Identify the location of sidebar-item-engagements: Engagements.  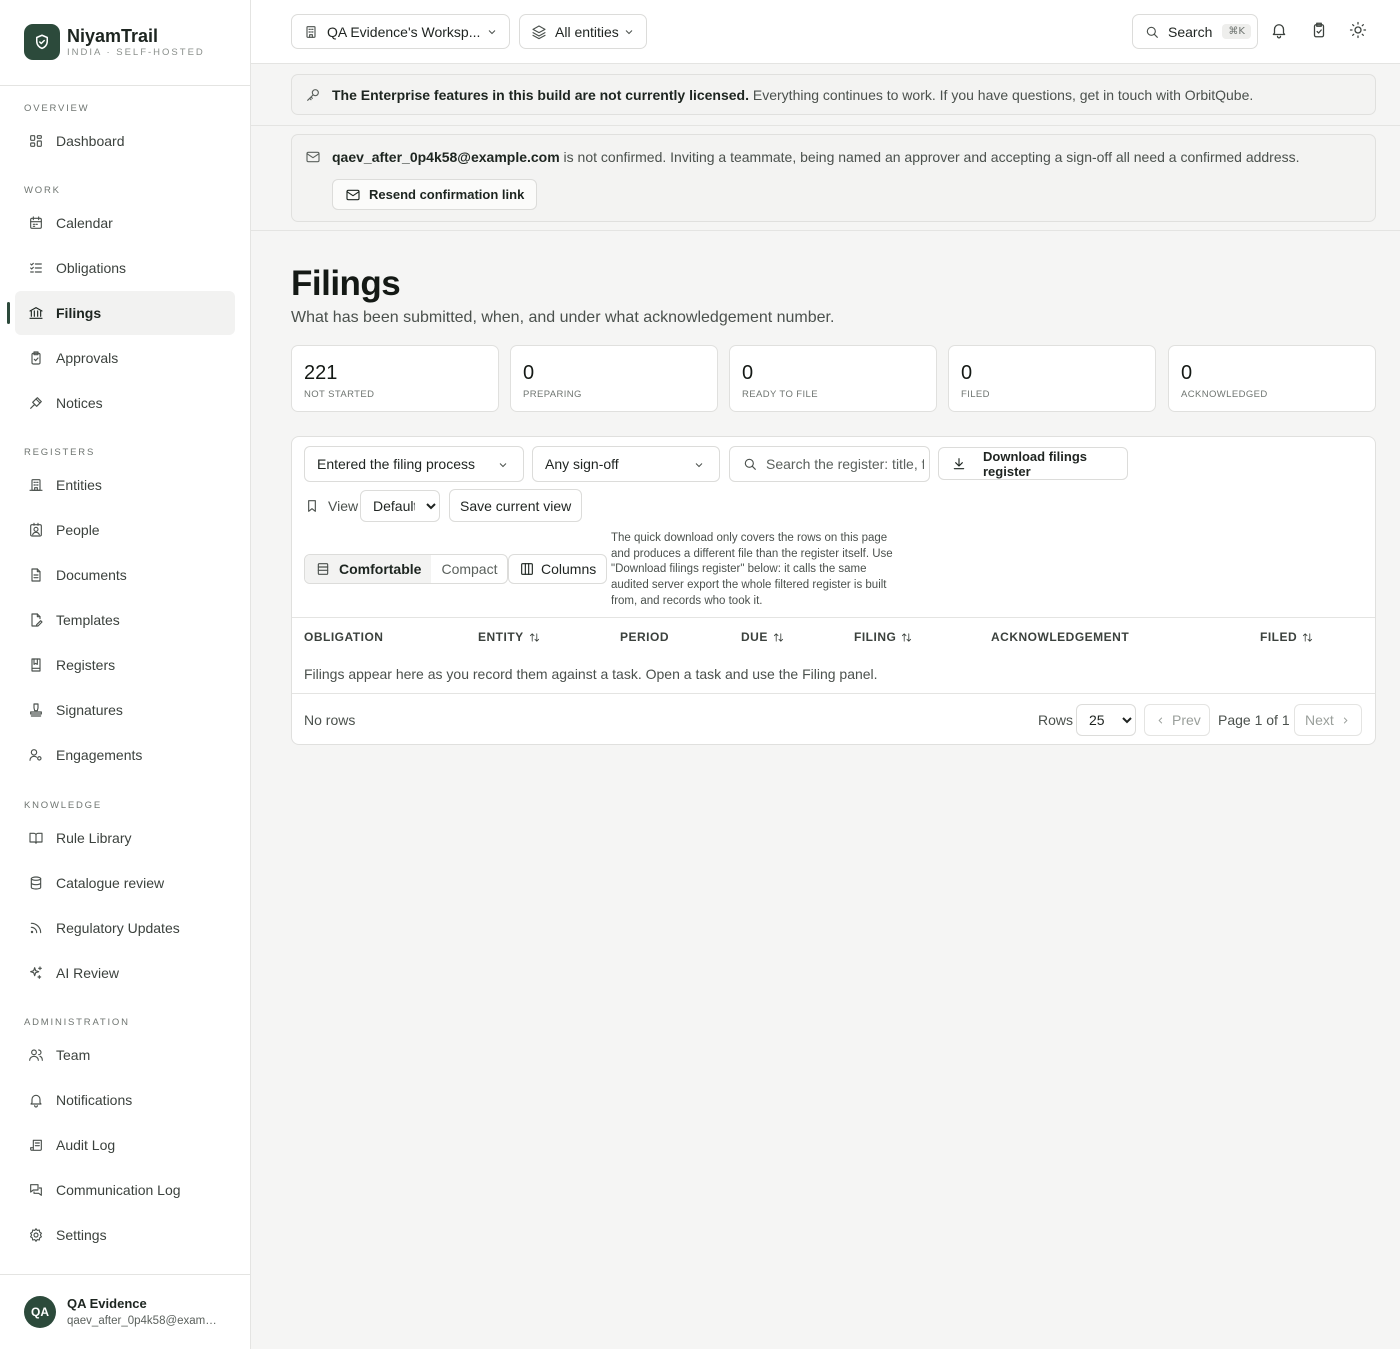
(125, 755).